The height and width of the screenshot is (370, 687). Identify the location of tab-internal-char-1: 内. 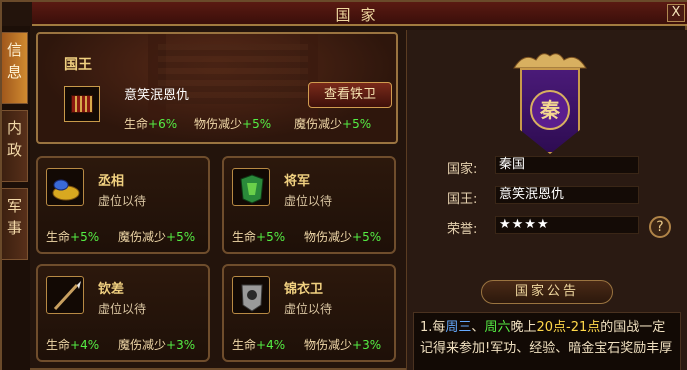
(14, 128).